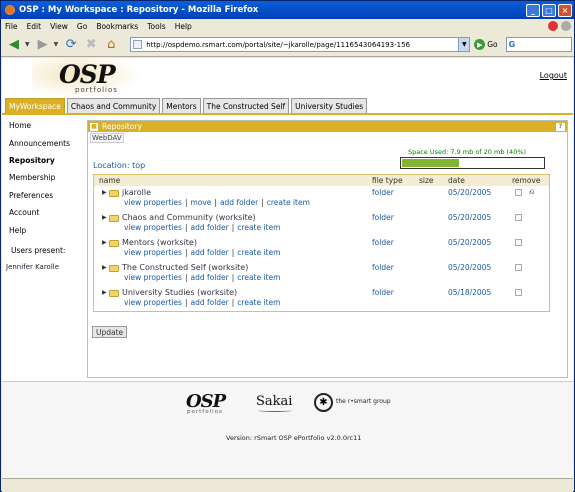 This screenshot has height=492, width=575. What do you see at coordinates (287, 78) in the screenshot?
I see `portal-header: OSP portfolios Logout` at bounding box center [287, 78].